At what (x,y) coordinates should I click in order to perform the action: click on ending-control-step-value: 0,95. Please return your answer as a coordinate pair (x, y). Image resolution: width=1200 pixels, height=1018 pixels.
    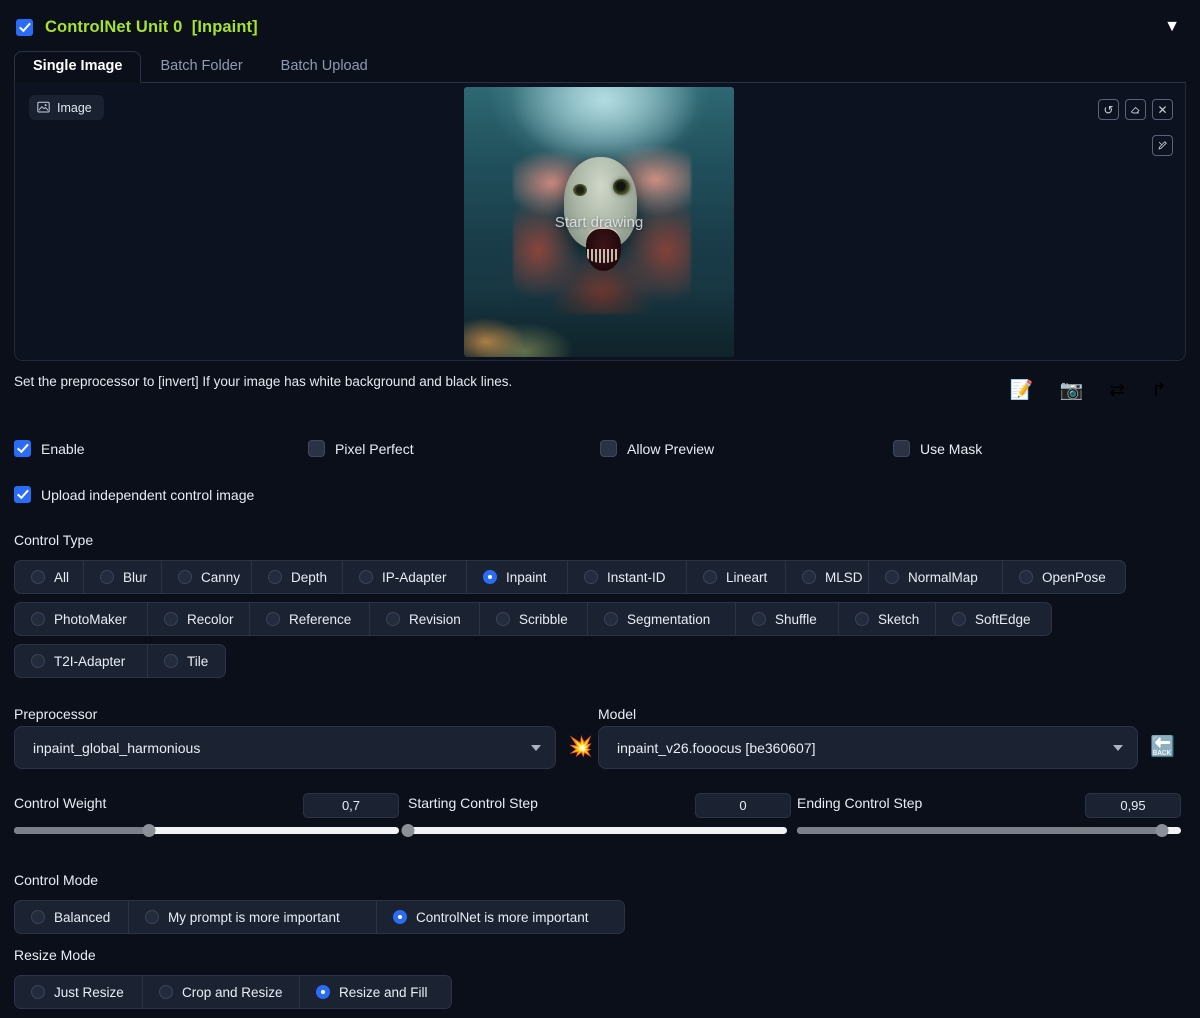
    Looking at the image, I should click on (1133, 805).